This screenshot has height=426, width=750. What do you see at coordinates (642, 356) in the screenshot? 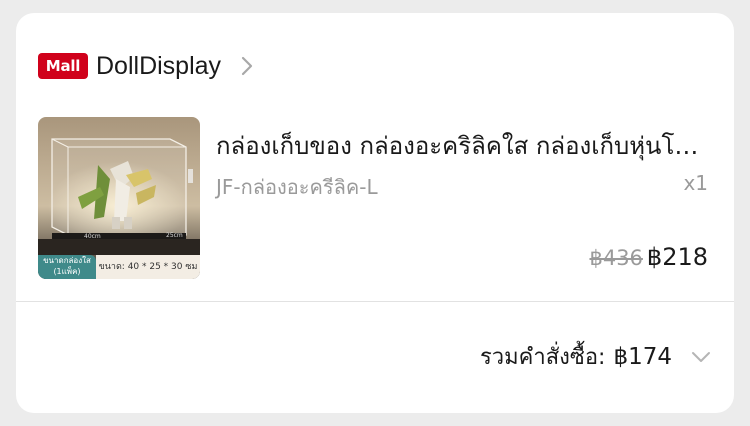
I see `order-total-value: ฿174` at bounding box center [642, 356].